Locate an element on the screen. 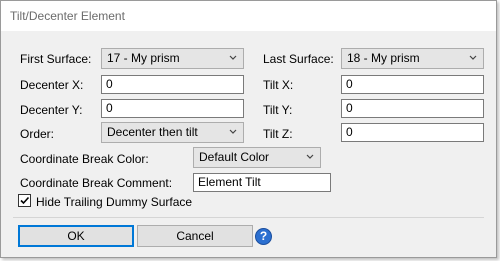  order-dropdown: Decenter then tilt is located at coordinates (172, 132).